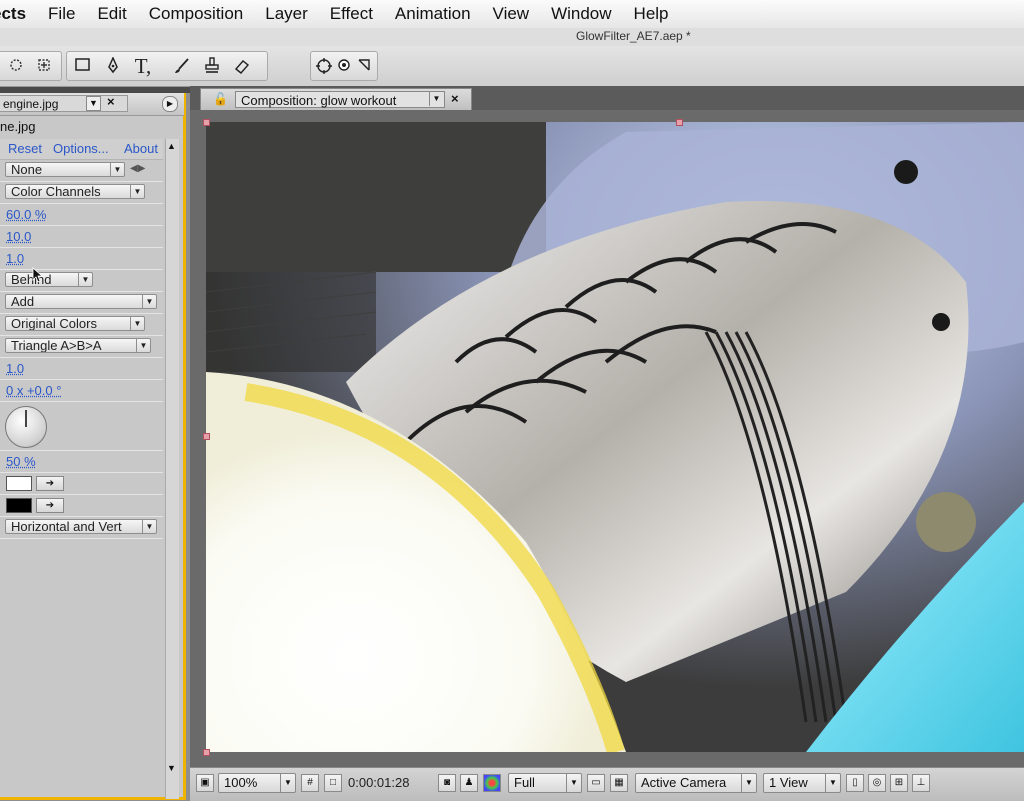 The image size is (1024, 801). What do you see at coordinates (81, 391) in the screenshot?
I see `color-phase-row: 0 x +0.0 °` at bounding box center [81, 391].